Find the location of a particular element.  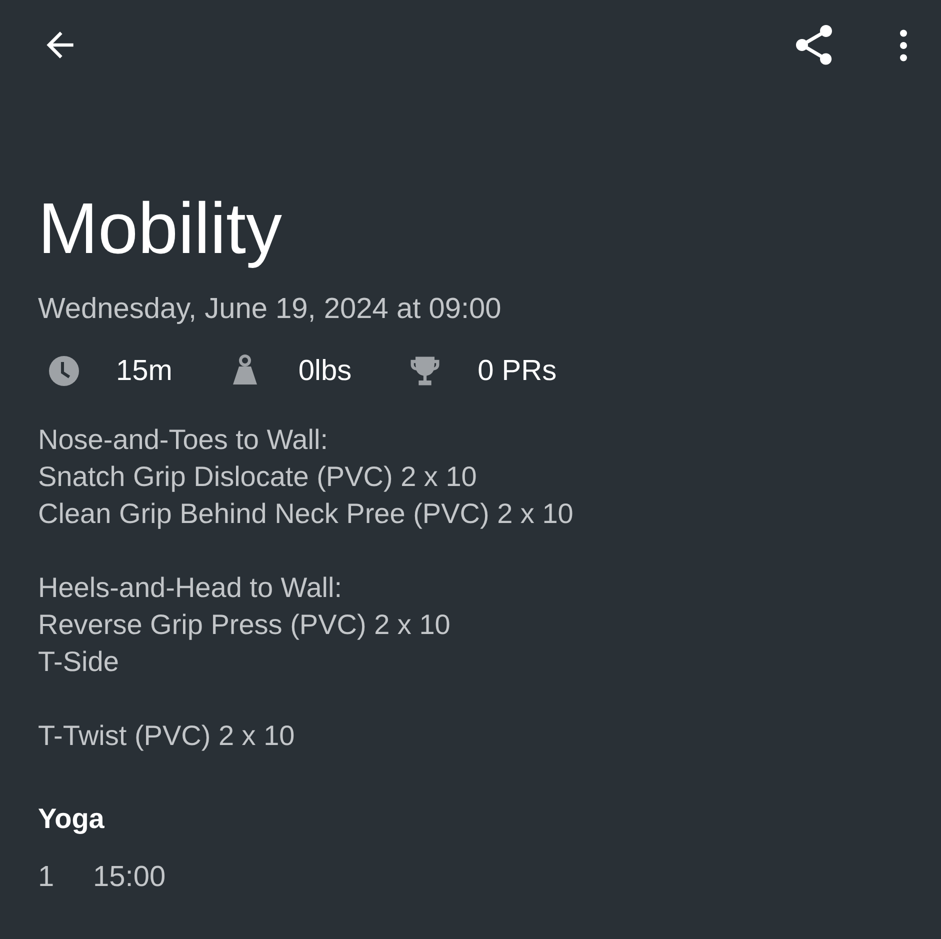

stat-value: 15m is located at coordinates (144, 371).